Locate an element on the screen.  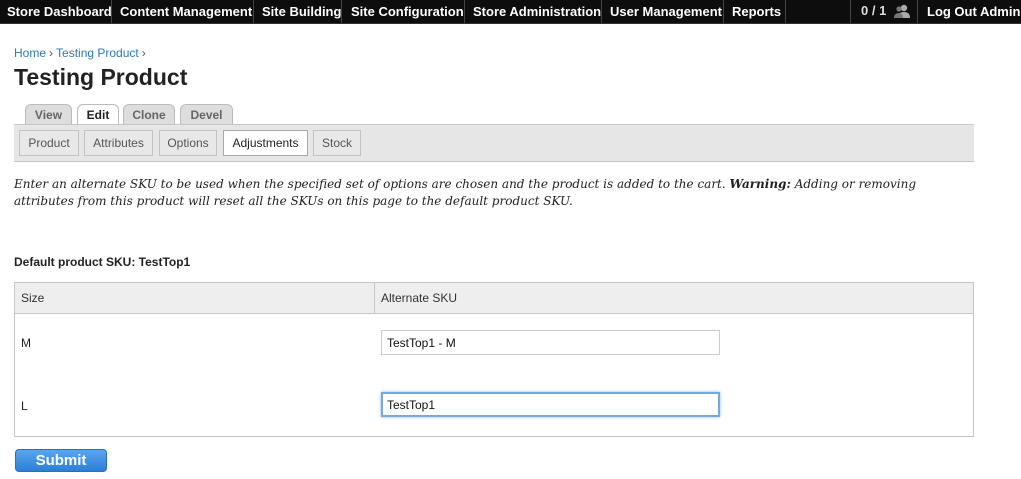
toolbar-site-configuration: Site Configuration is located at coordinates (407, 11).